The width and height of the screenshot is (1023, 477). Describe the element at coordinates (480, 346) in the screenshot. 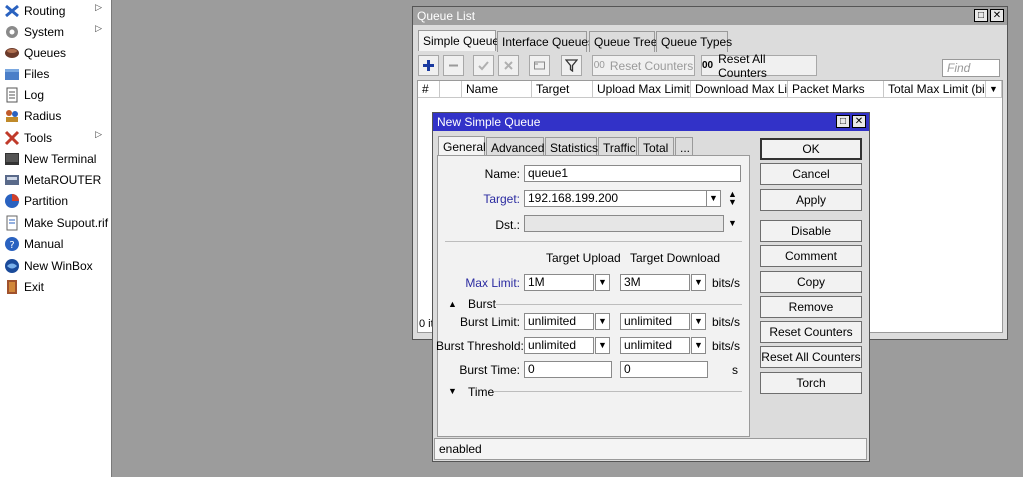

I see `burst-threshold-label: Burst Threshold:` at that location.